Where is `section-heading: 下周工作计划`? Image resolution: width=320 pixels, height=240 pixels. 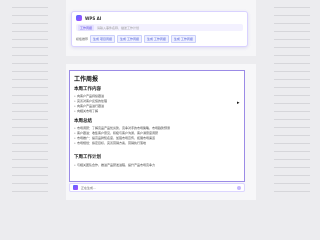
section-heading: 下周工作计划 is located at coordinates (87, 157).